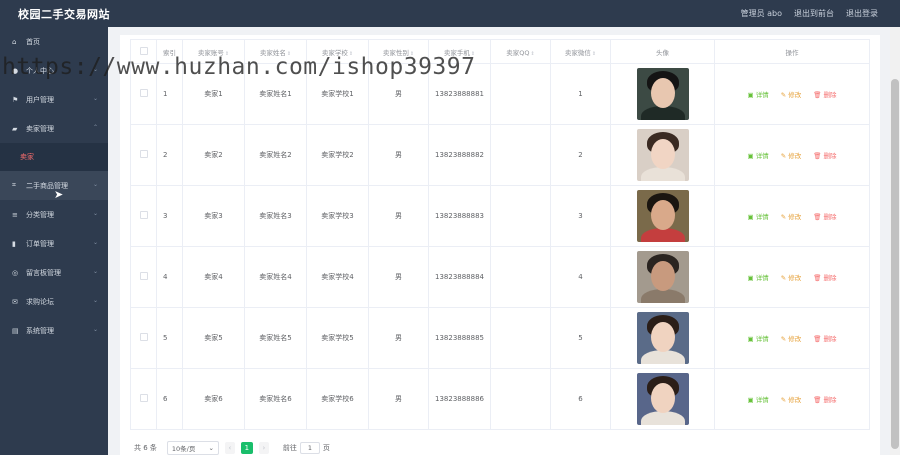 The width and height of the screenshot is (900, 455). I want to click on select-all-cell, so click(143, 51).